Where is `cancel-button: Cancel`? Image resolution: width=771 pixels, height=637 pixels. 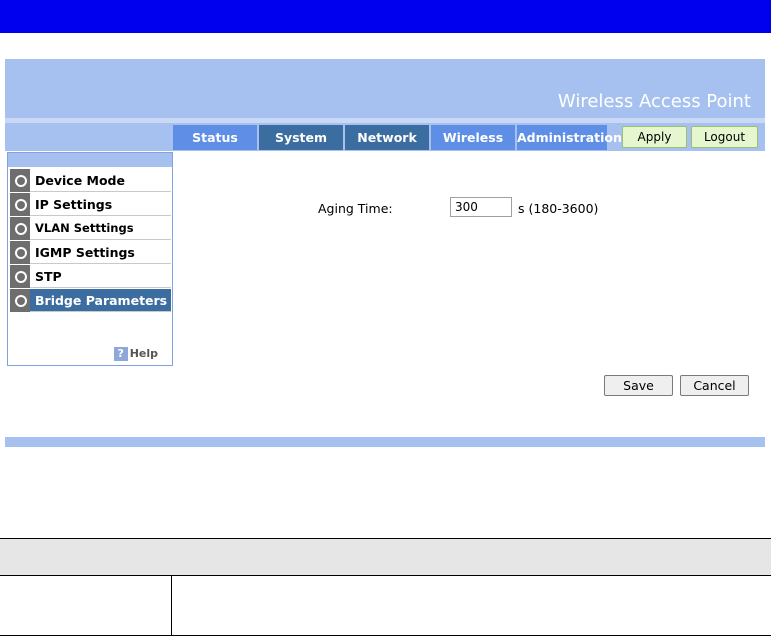
cancel-button: Cancel is located at coordinates (714, 385).